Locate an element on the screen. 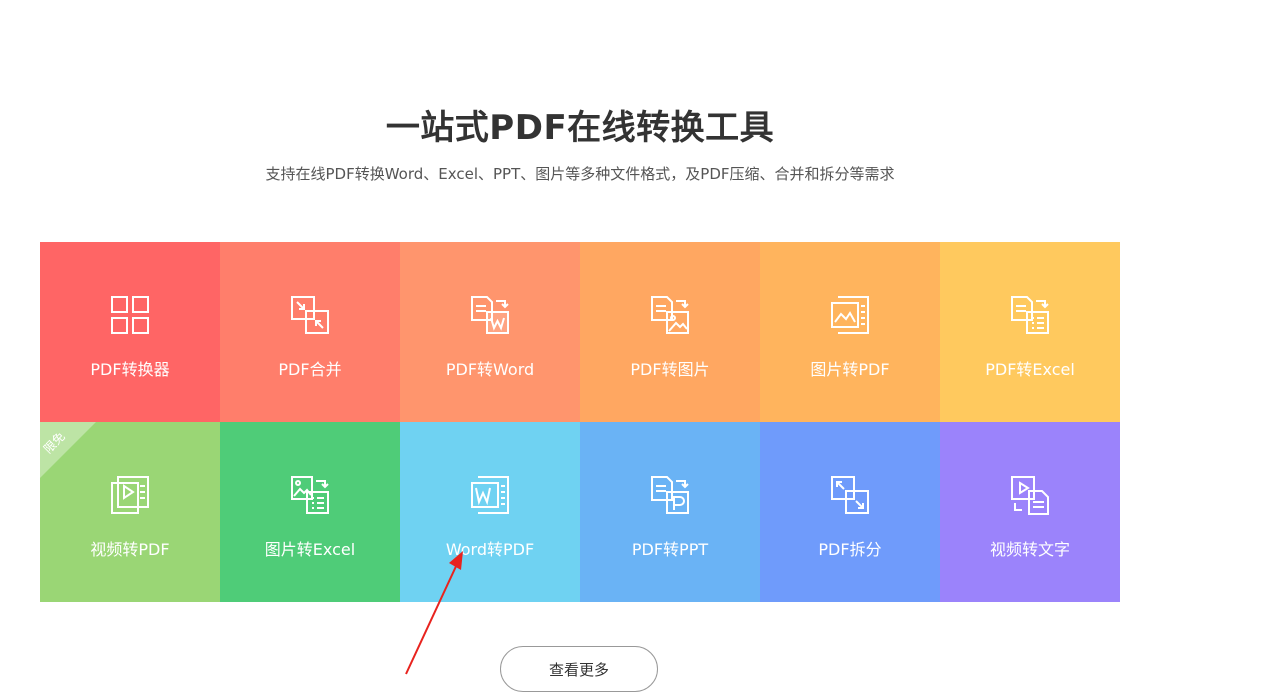 This screenshot has height=696, width=1271. tool-word-to-pdf: Word转PDF is located at coordinates (490, 512).